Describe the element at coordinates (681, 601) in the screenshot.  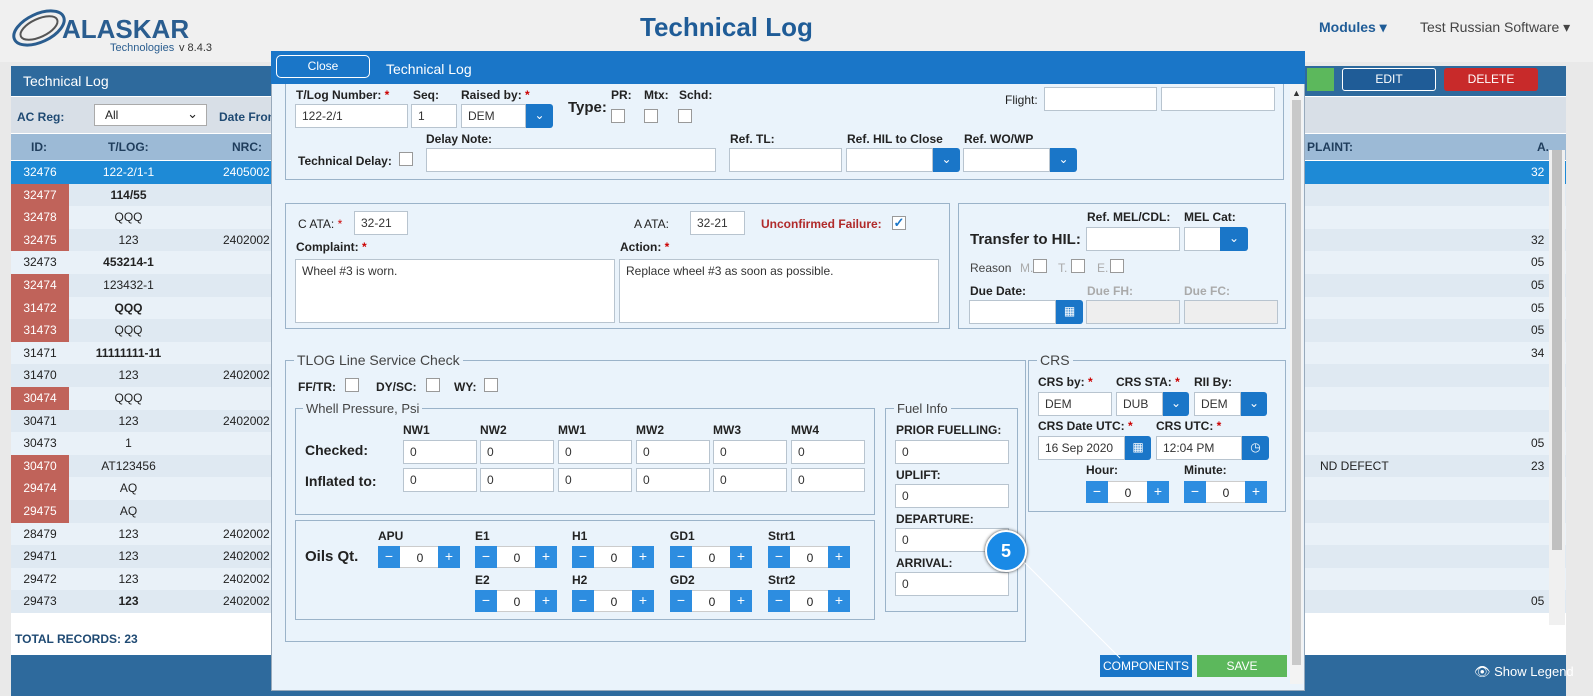
I see `oil-gd2-decrement-button: −` at that location.